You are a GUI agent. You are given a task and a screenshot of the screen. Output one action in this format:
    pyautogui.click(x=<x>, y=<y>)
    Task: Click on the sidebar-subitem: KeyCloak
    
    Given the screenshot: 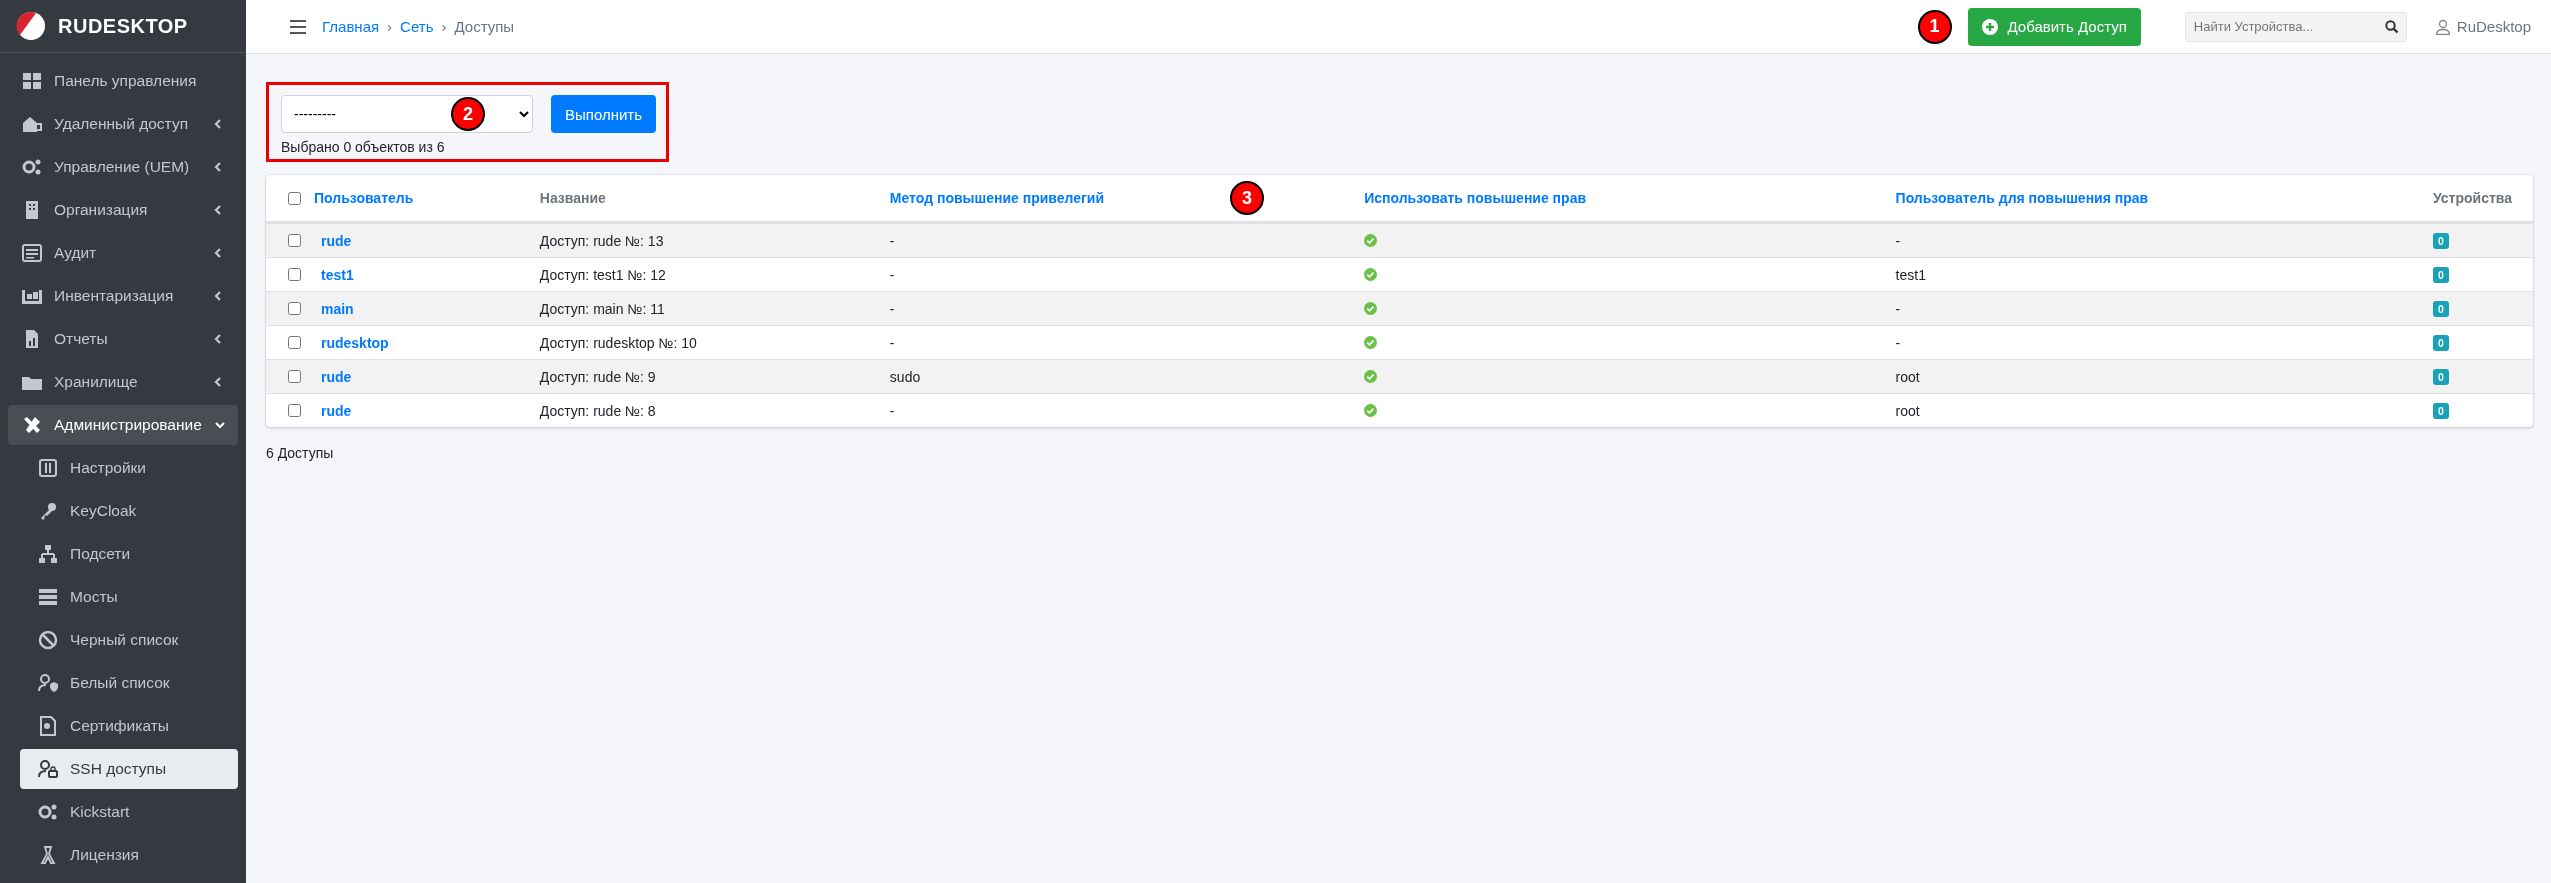 What is the action you would take?
    pyautogui.click(x=123, y=511)
    